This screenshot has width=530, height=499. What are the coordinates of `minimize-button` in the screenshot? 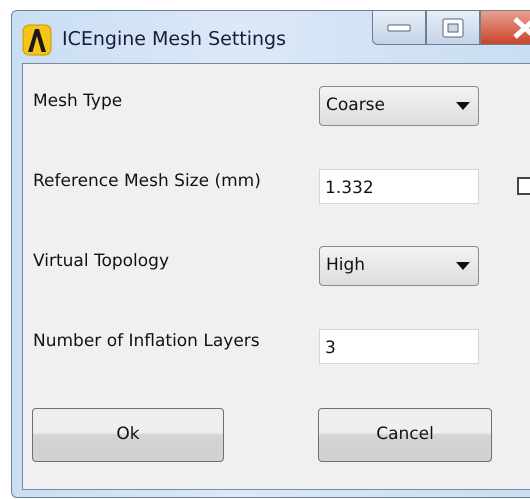 It's located at (399, 28).